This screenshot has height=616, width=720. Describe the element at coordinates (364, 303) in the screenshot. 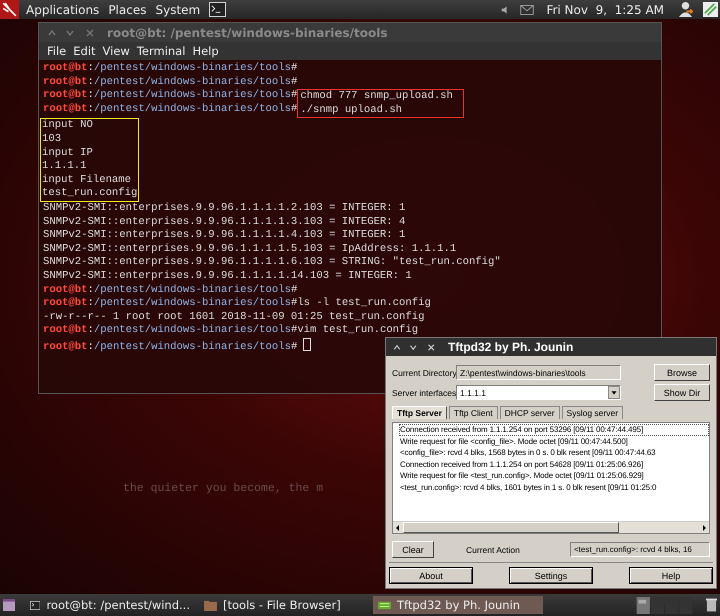

I see `terminal-command: ls -l test_run.config` at that location.